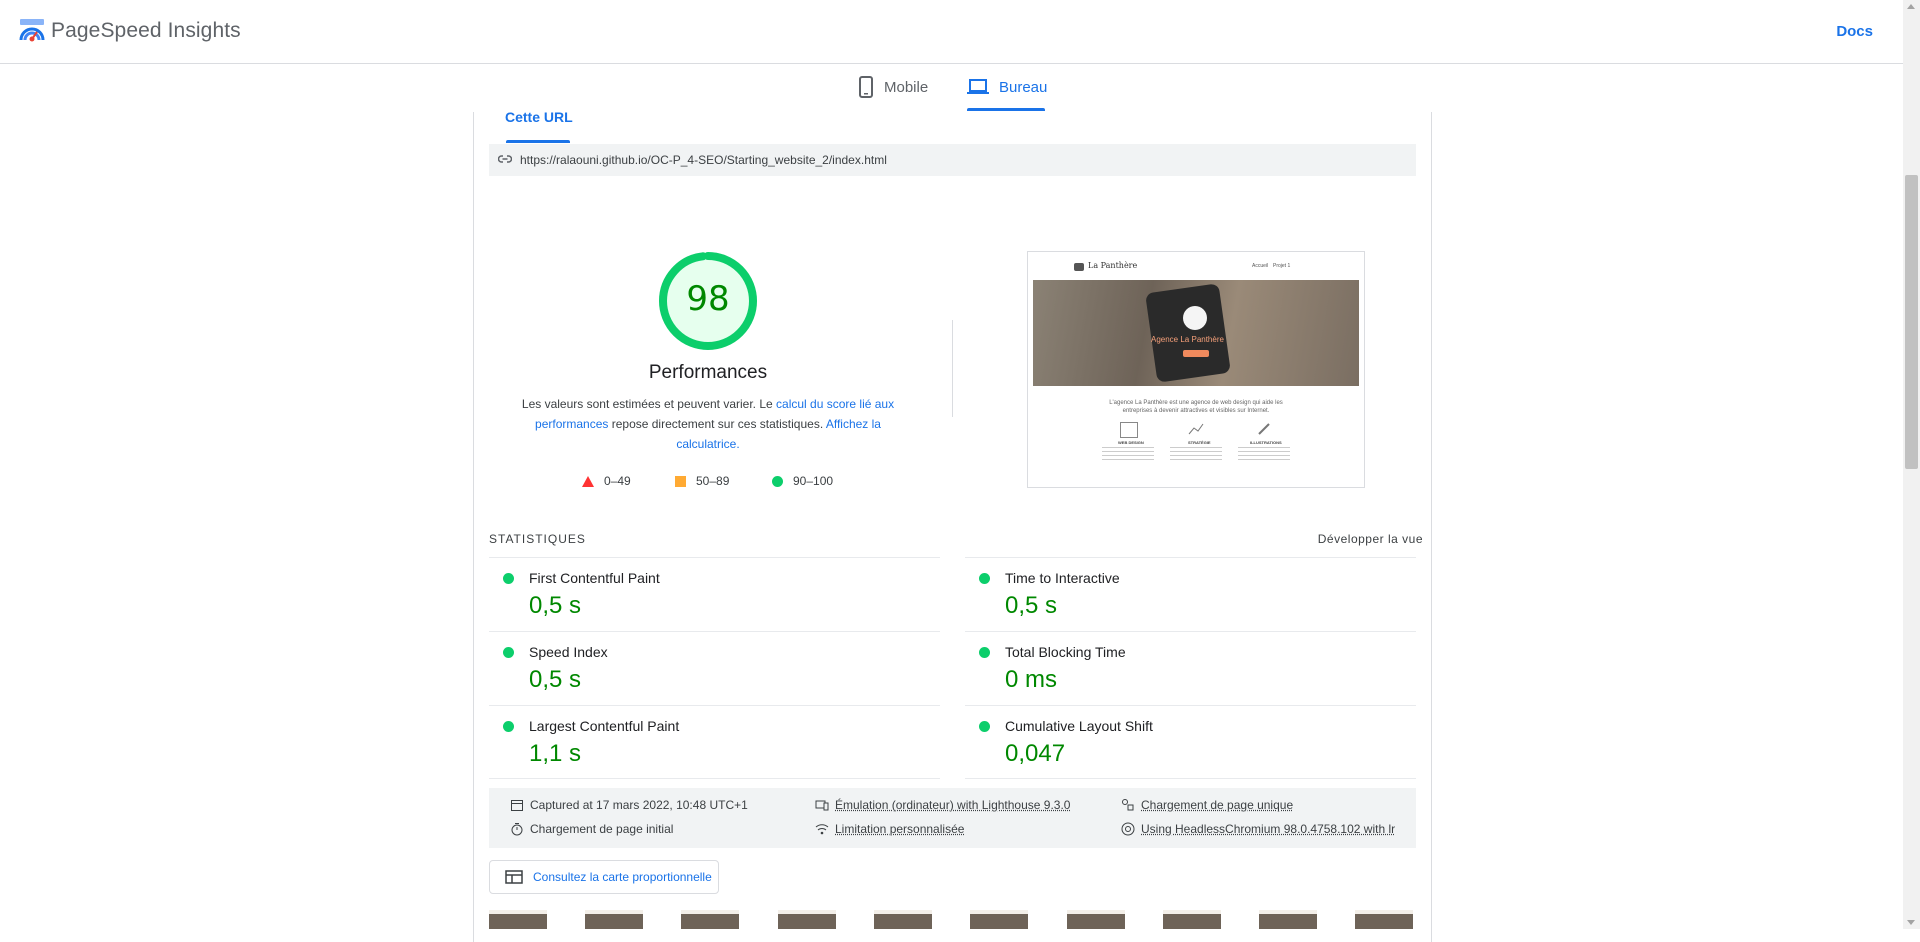  Describe the element at coordinates (906, 87) in the screenshot. I see `tab-mobile-label: Mobile` at that location.